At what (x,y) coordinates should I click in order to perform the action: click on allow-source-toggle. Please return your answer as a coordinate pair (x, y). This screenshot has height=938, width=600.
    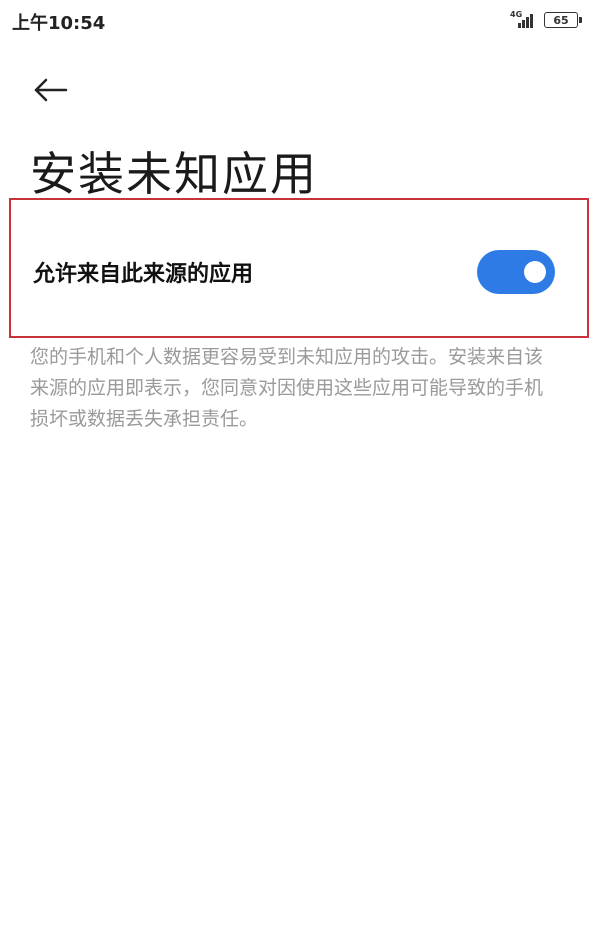
    Looking at the image, I should click on (516, 272).